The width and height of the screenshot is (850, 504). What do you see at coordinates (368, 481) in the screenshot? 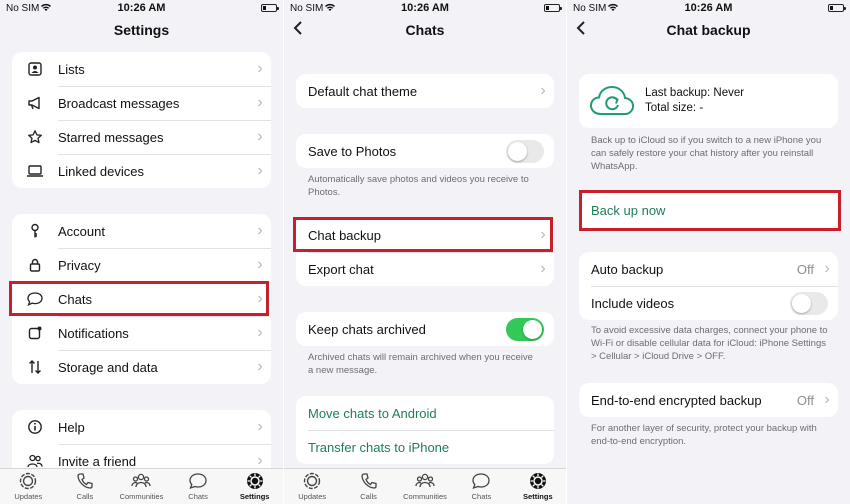
I see `phone-icon` at bounding box center [368, 481].